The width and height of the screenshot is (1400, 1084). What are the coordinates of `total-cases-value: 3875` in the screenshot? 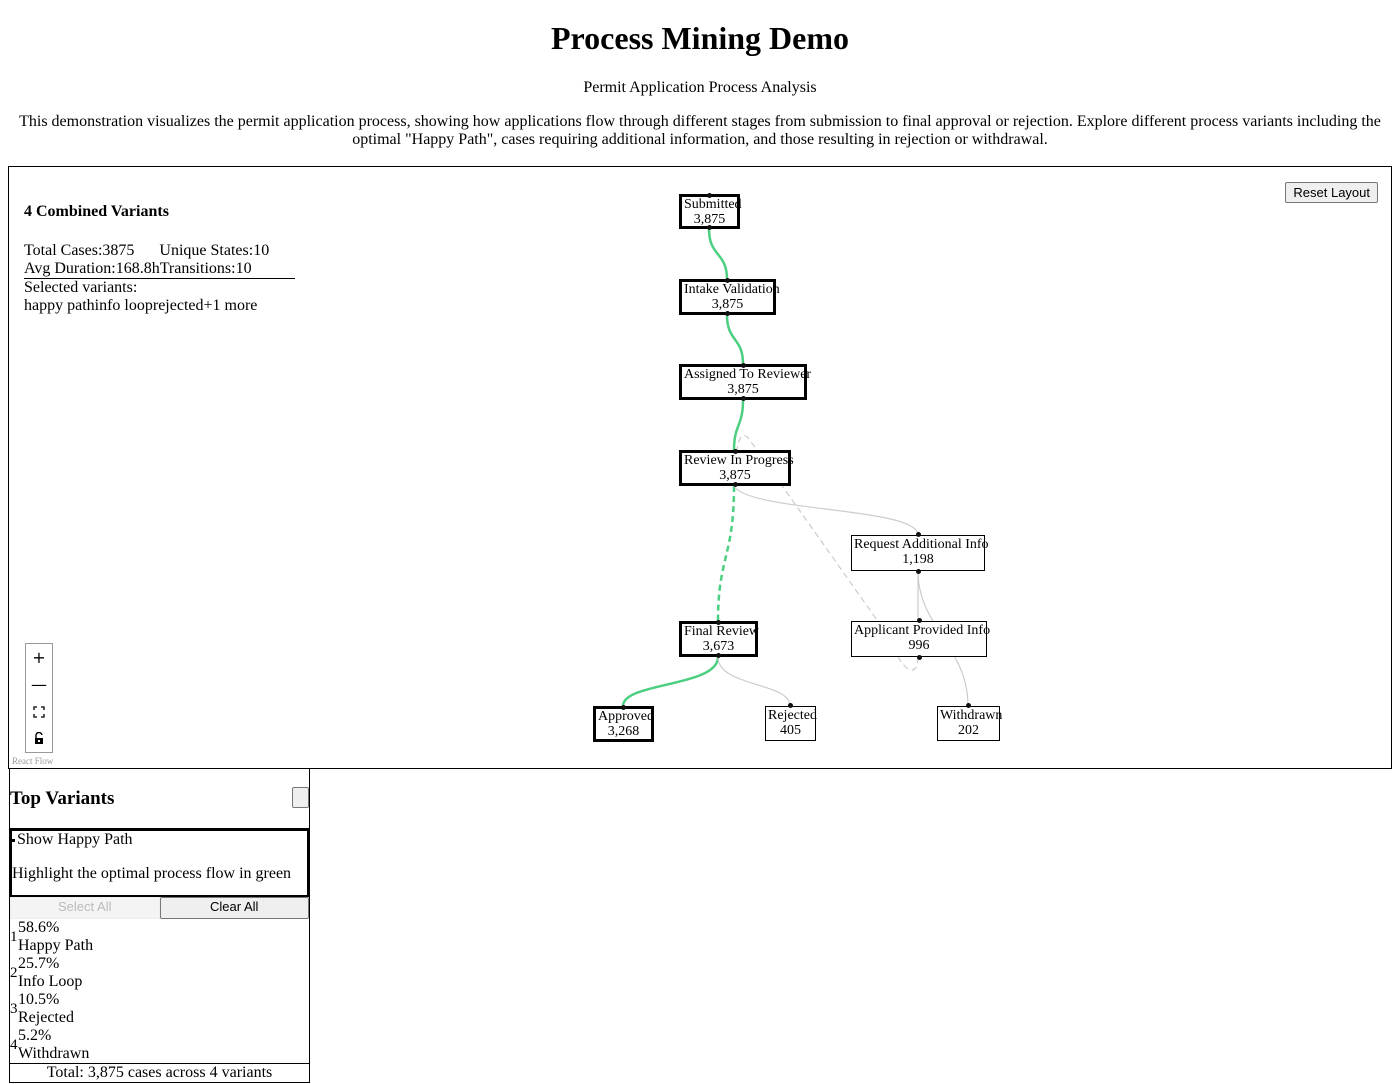 It's located at (118, 250).